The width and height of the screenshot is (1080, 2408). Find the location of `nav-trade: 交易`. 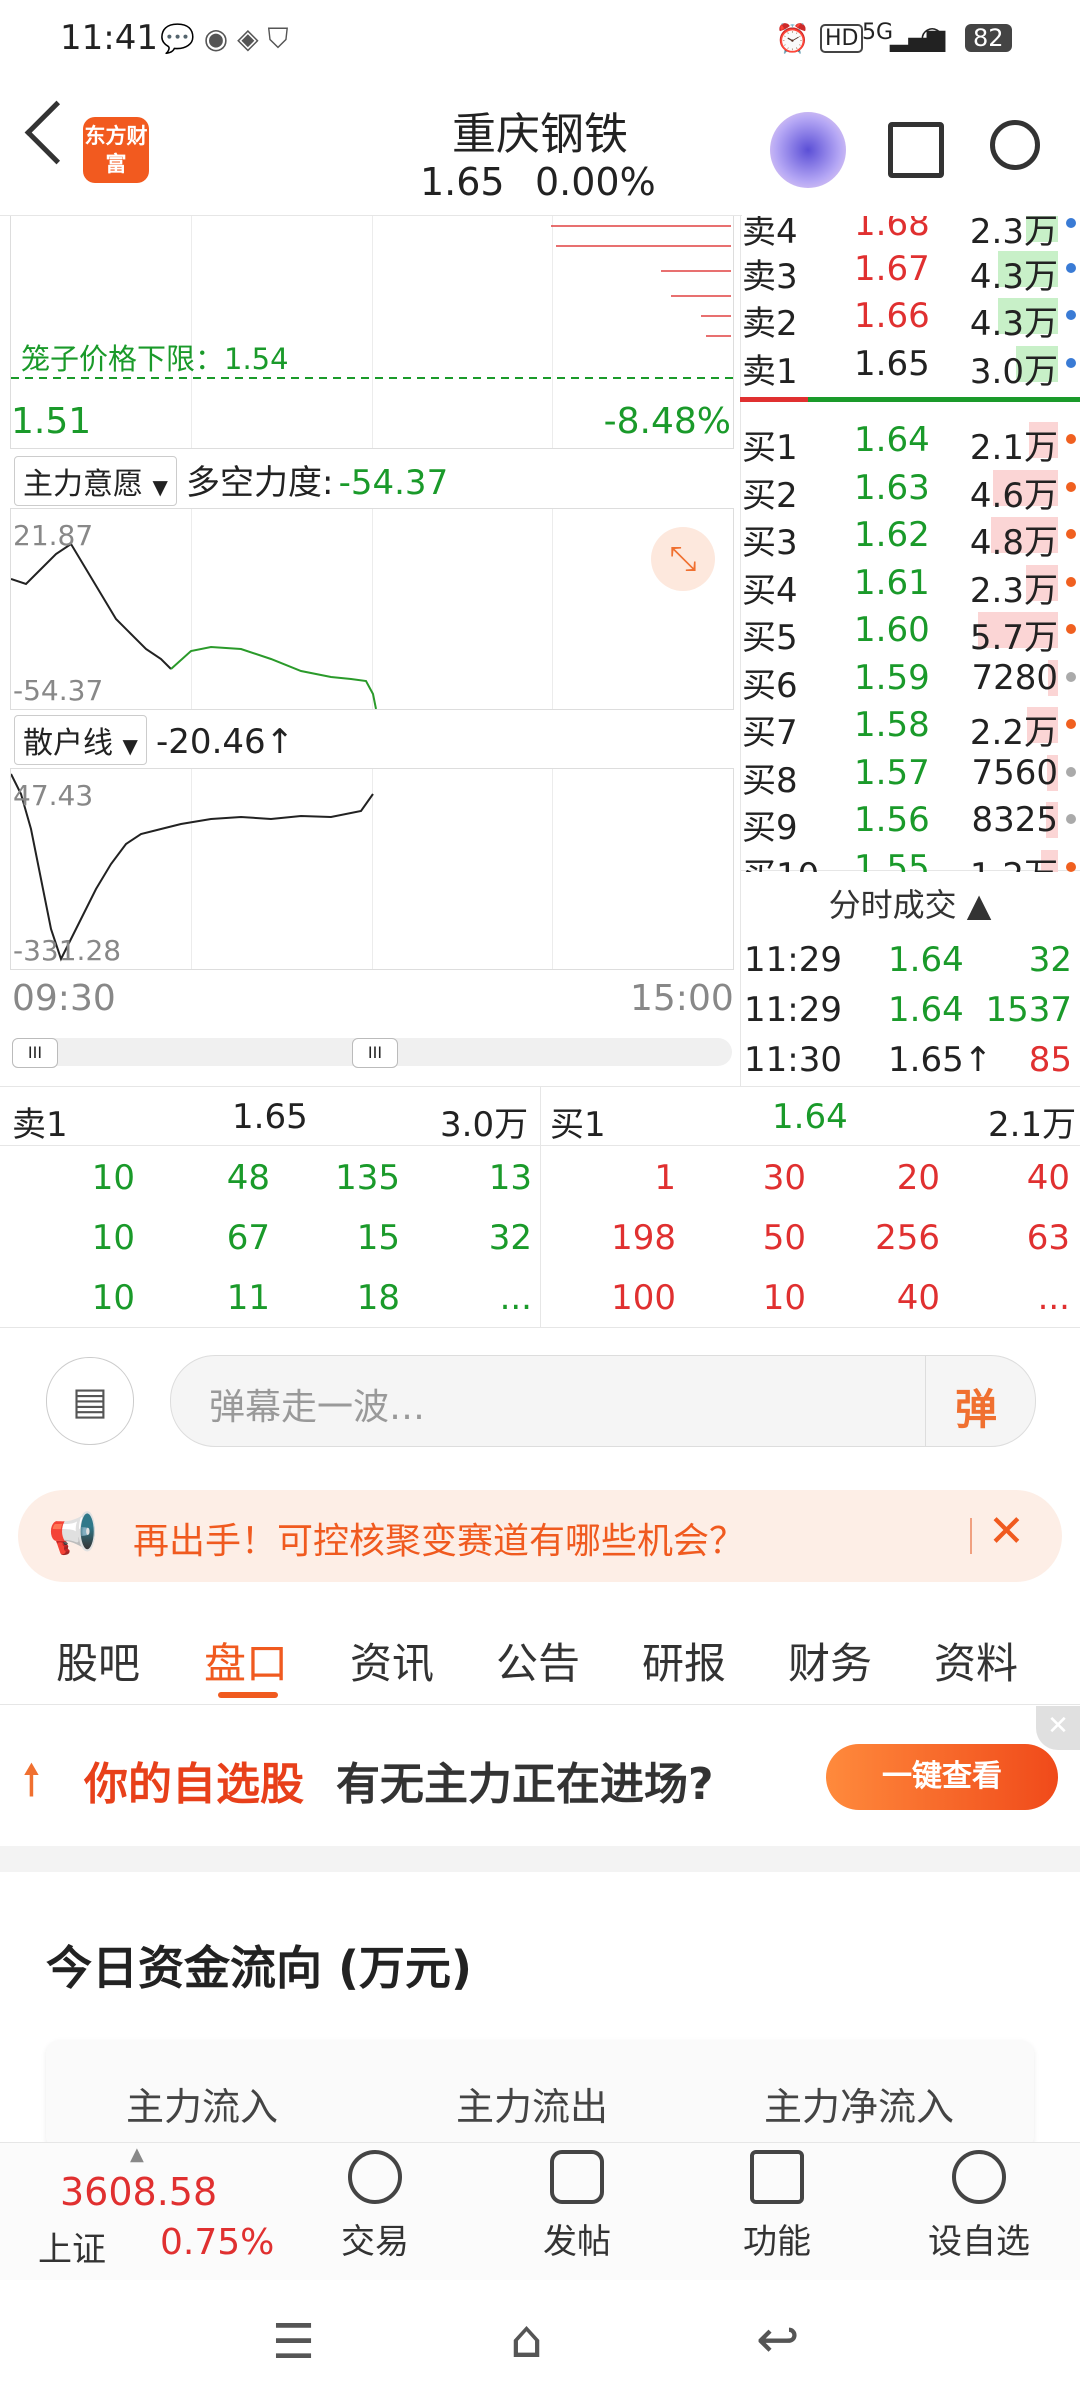

nav-trade: 交易 is located at coordinates (375, 2206).